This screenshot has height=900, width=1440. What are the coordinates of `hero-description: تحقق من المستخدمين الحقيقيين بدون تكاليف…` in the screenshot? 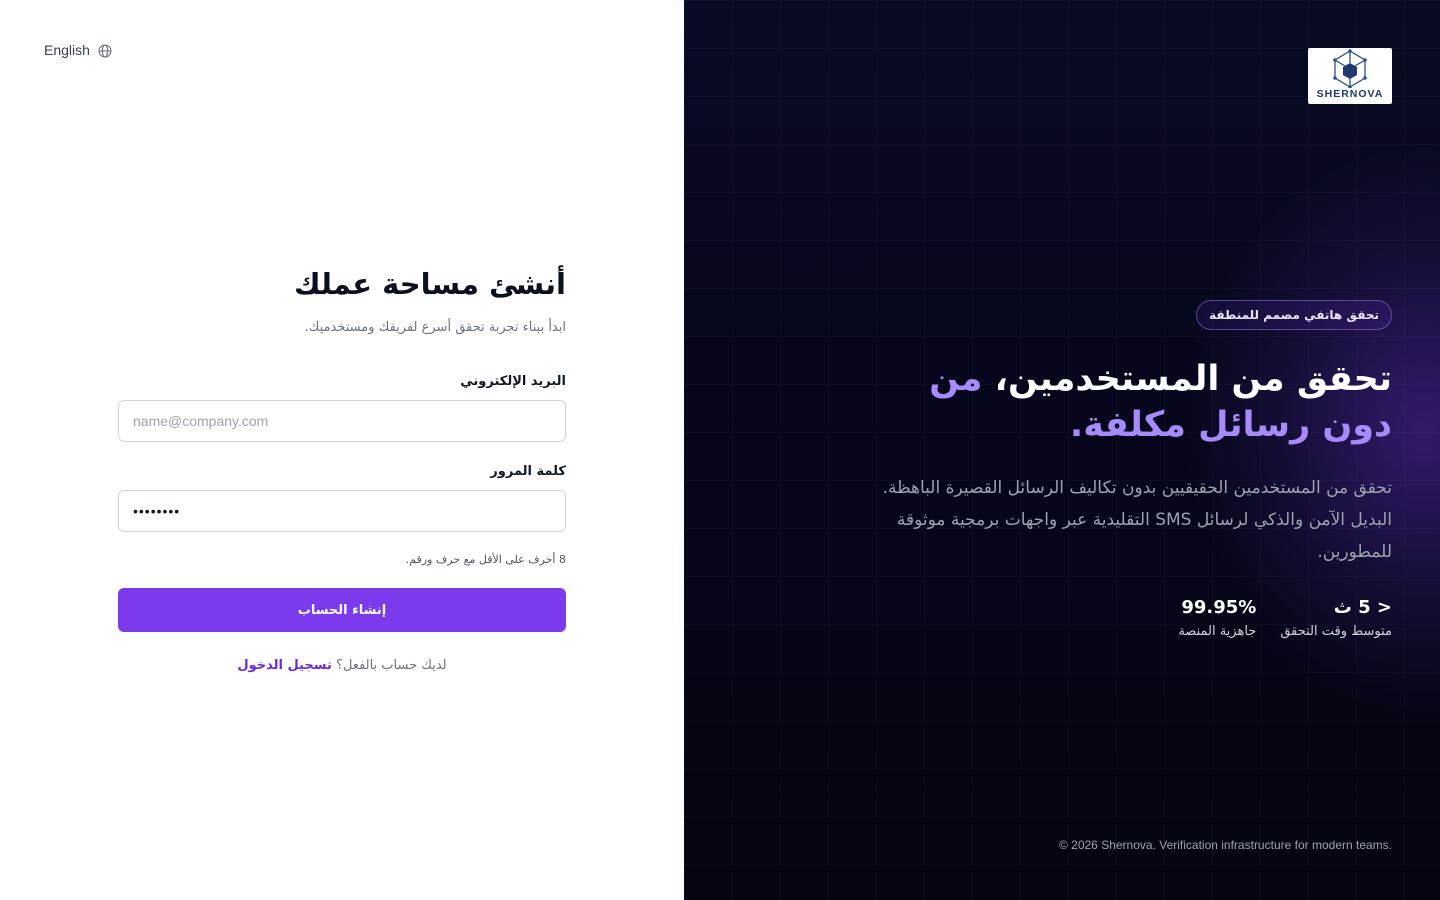 It's located at (1137, 520).